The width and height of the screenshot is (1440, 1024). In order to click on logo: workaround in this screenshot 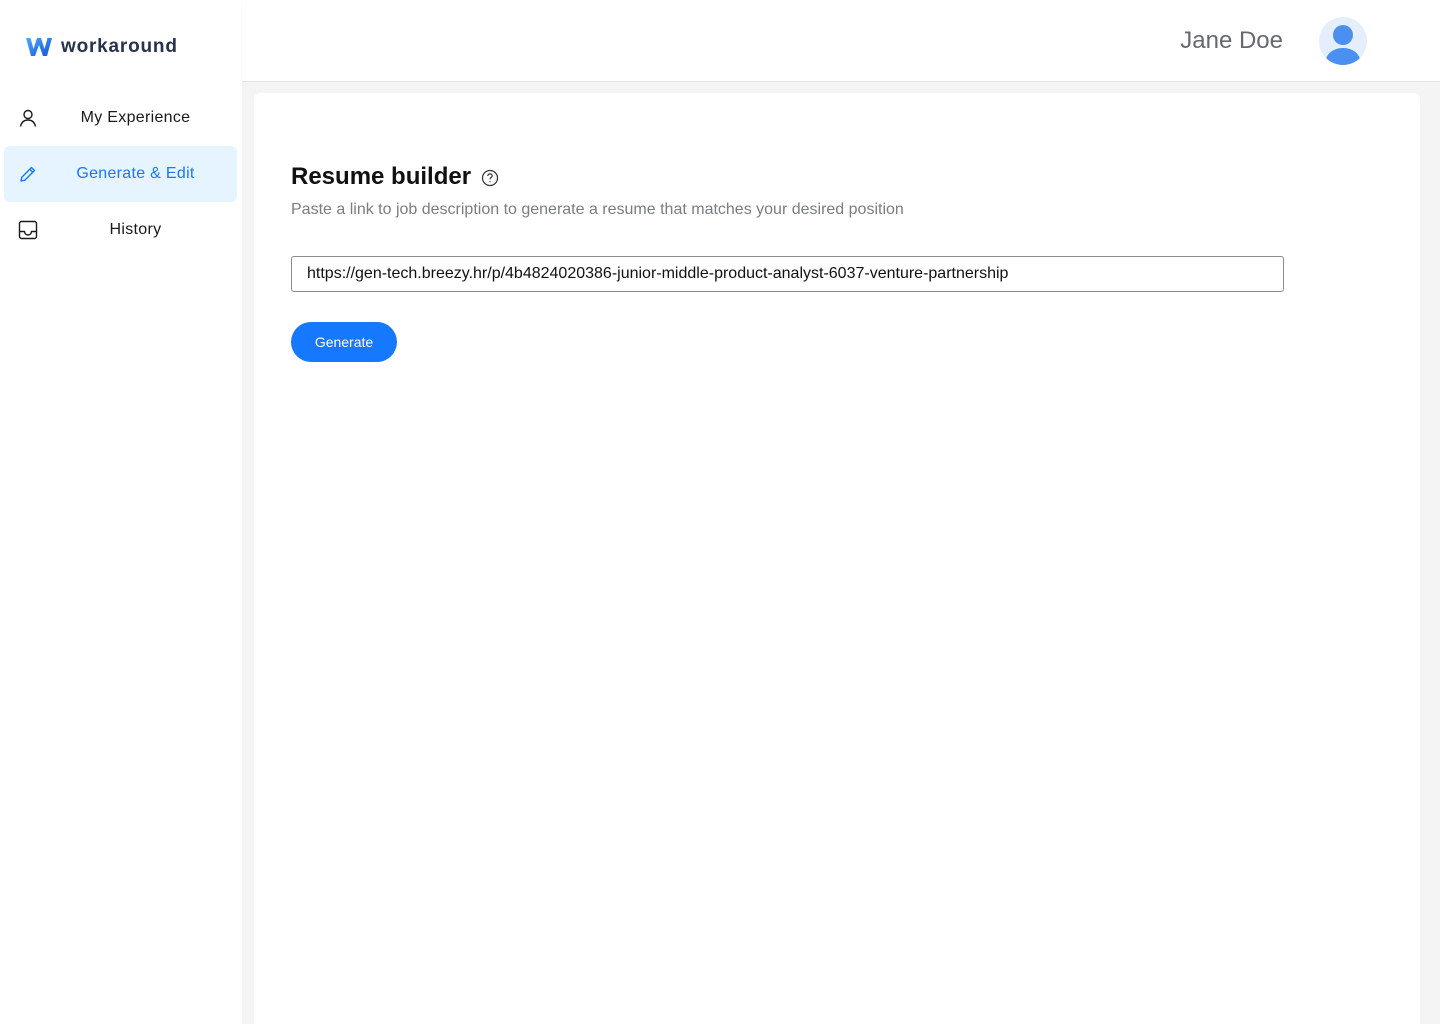, I will do `click(101, 47)`.